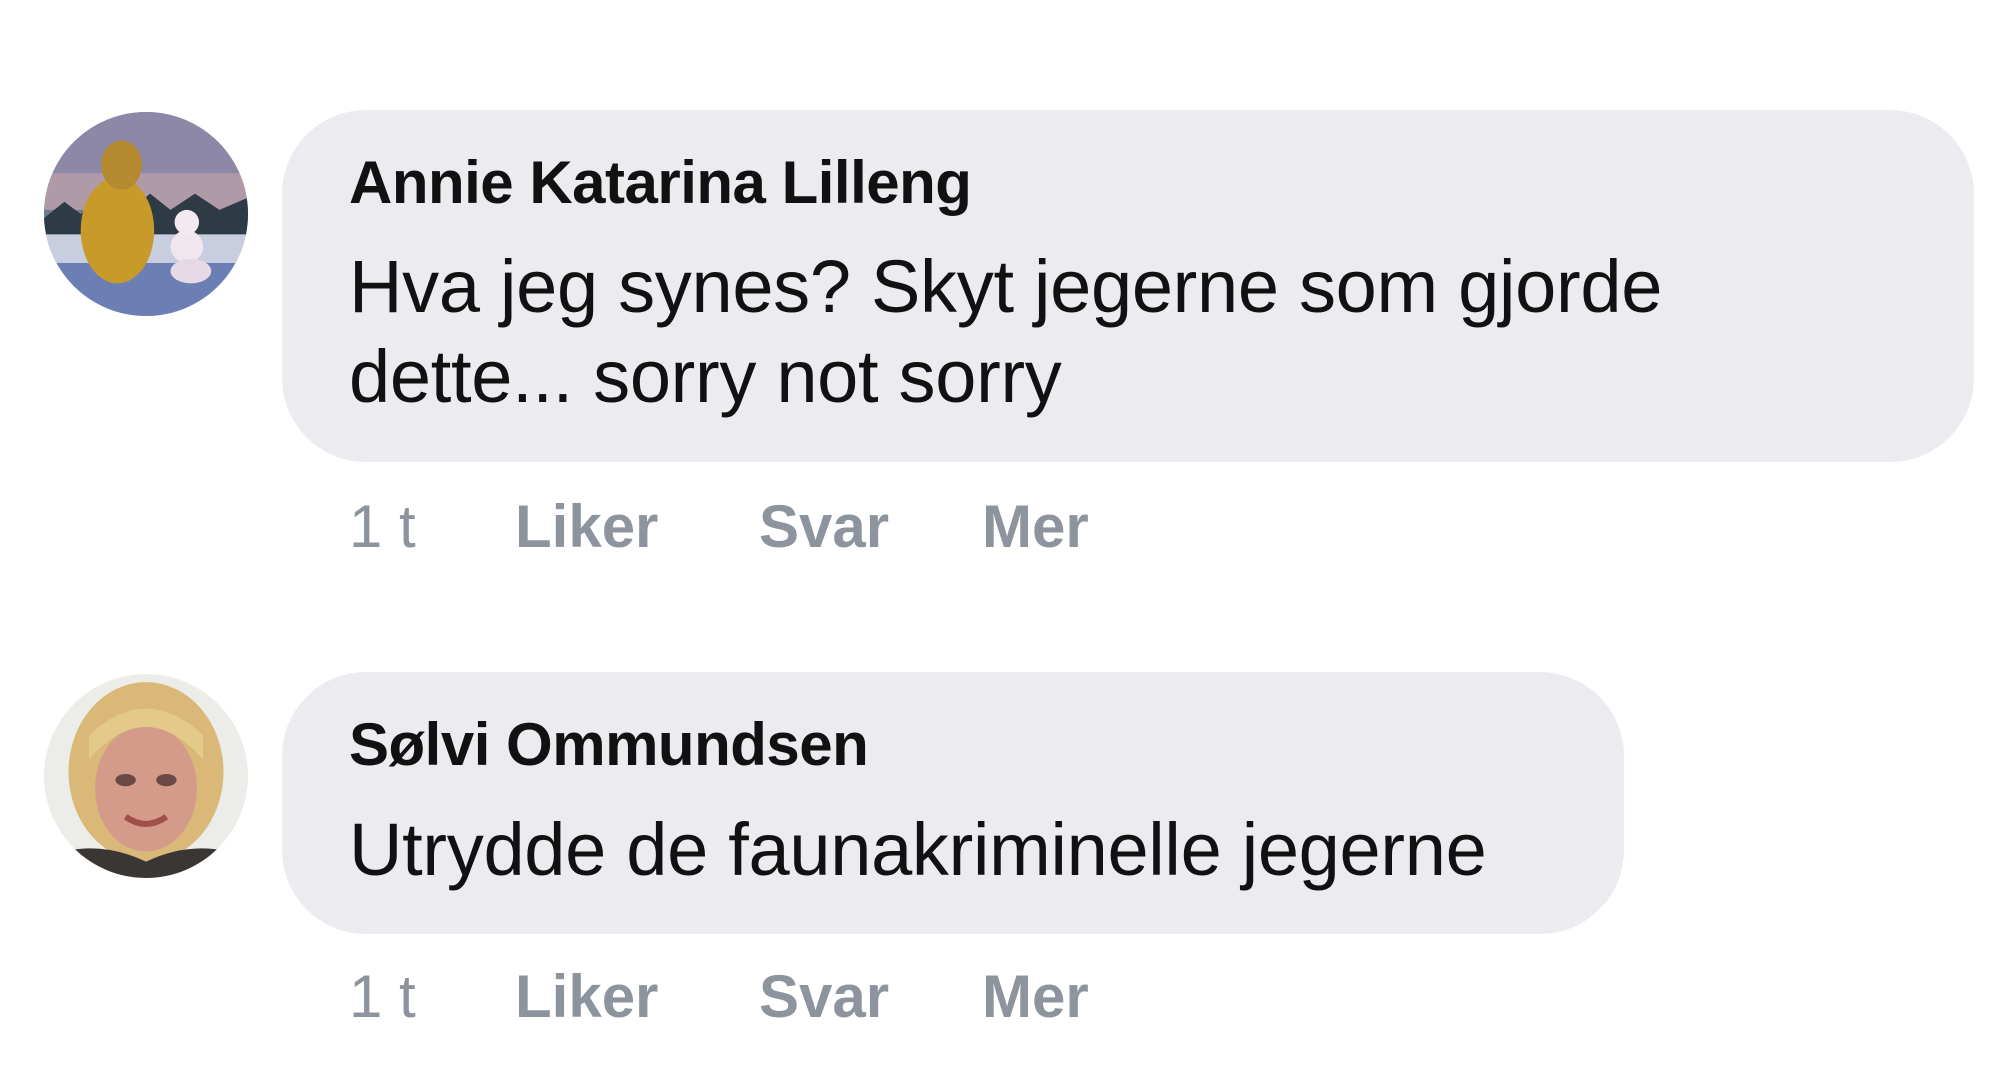  I want to click on comment-author-name: Sølvi Ommundsen, so click(609, 744).